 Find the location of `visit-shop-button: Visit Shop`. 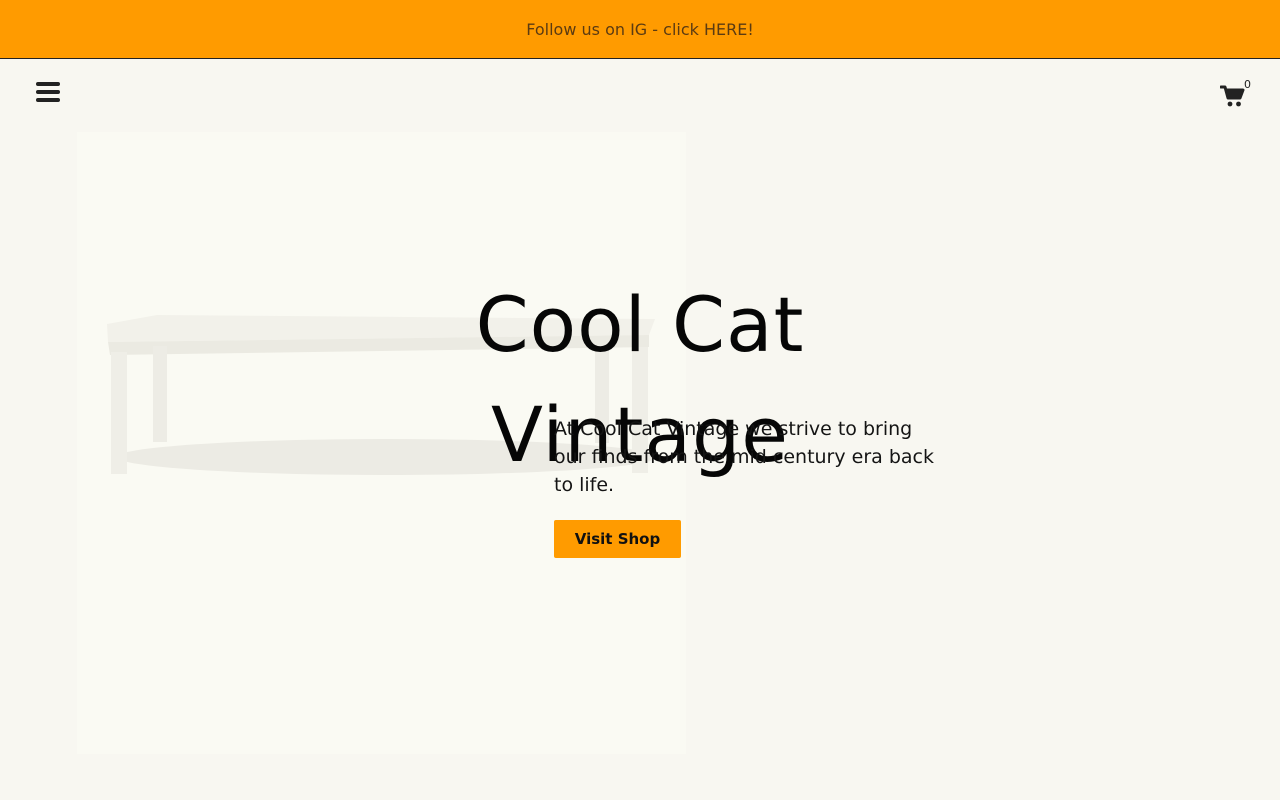

visit-shop-button: Visit Shop is located at coordinates (617, 539).